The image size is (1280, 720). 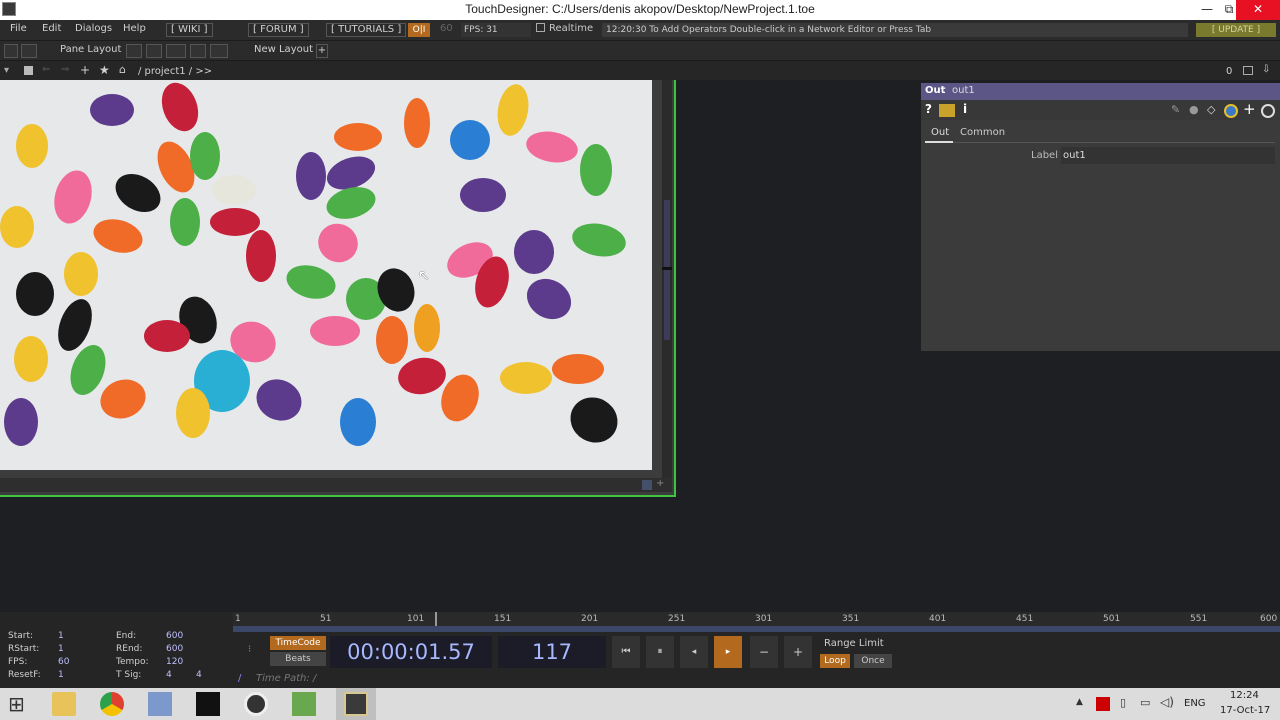 What do you see at coordinates (1168, 155) in the screenshot?
I see `label-parameter-field: out1` at bounding box center [1168, 155].